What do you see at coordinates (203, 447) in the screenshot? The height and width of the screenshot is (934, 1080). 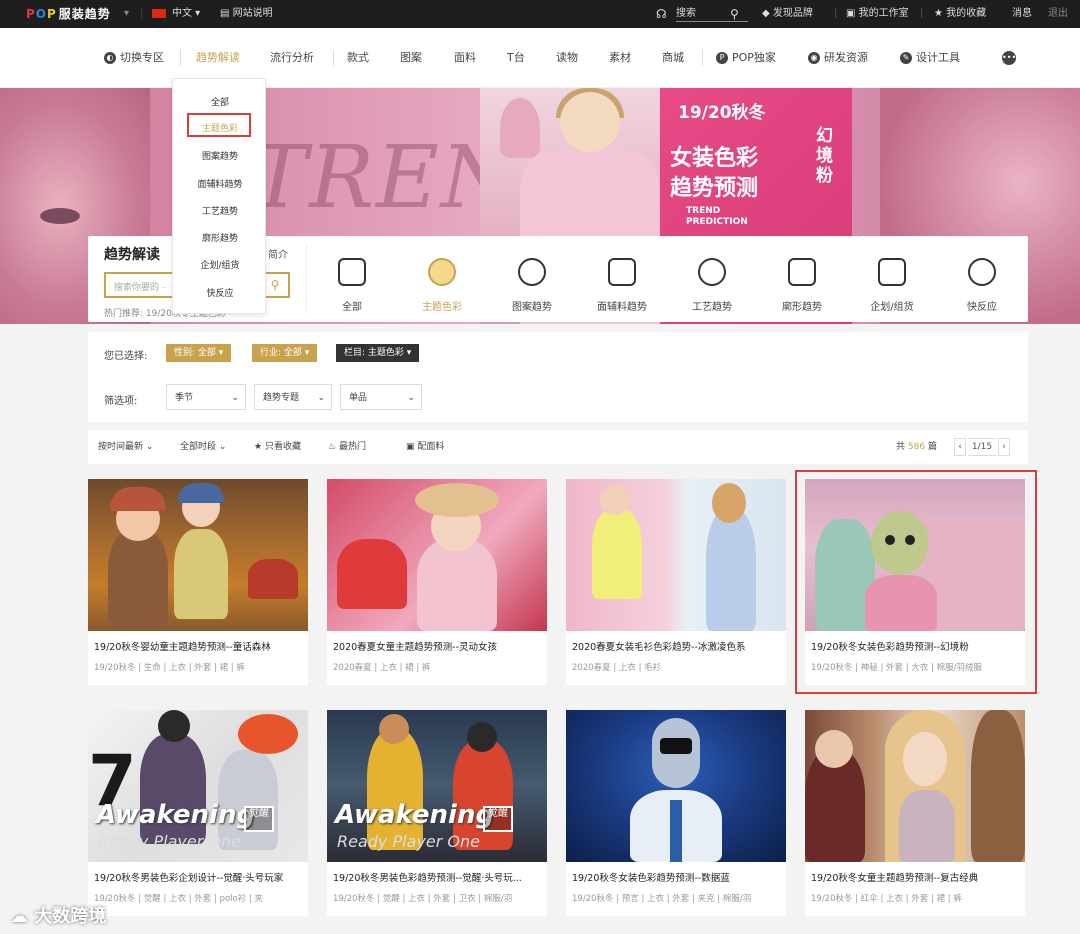 I see `time-range-select: 全部时段 ⌄` at bounding box center [203, 447].